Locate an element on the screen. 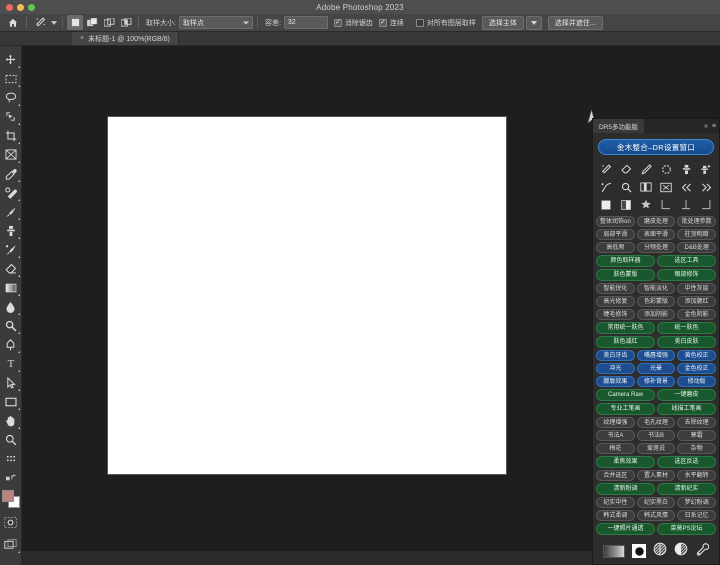  focus-group-button-1: 选区反选 is located at coordinates (686, 462).